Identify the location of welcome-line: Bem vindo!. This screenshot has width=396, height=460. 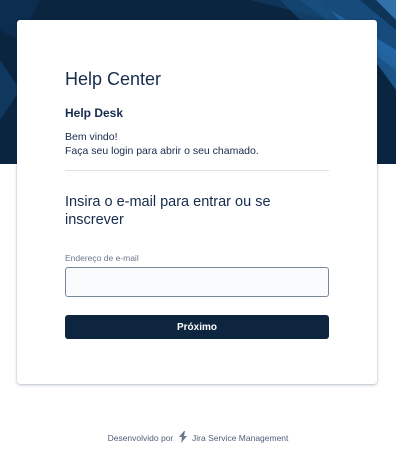
(91, 137).